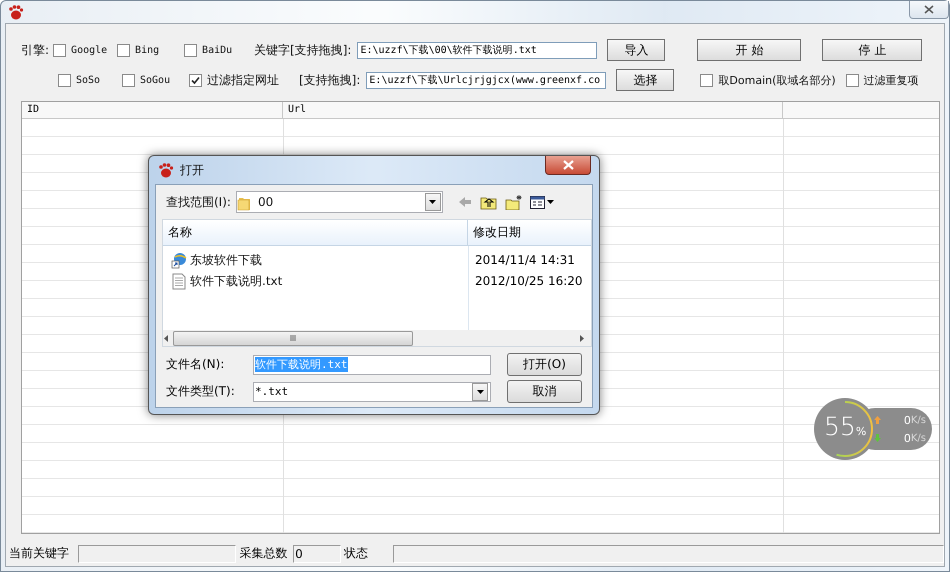 The height and width of the screenshot is (572, 950). Describe the element at coordinates (192, 170) in the screenshot. I see `dialog-title: 打开` at that location.